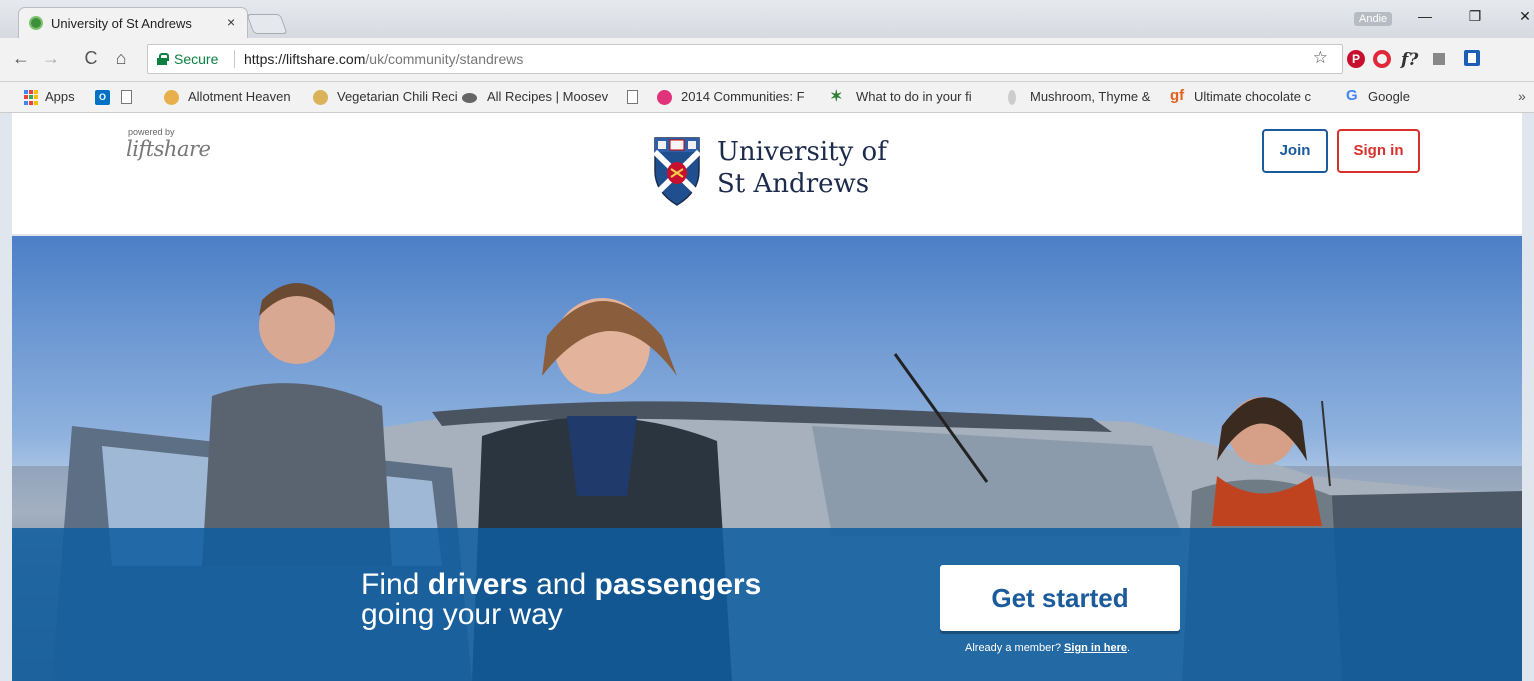 The width and height of the screenshot is (1534, 681). I want to click on allotment-icon, so click(171, 97).